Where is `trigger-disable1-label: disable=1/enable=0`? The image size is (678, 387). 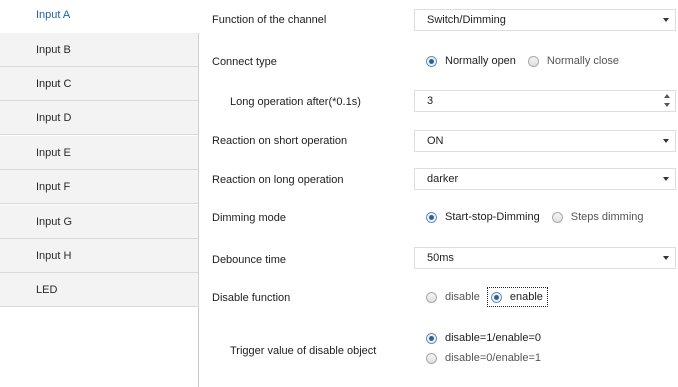 trigger-disable1-label: disable=1/enable=0 is located at coordinates (493, 338).